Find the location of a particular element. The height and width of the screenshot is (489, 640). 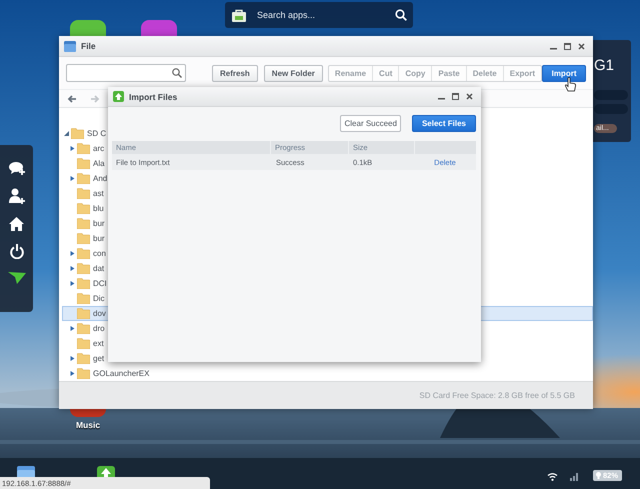

tree-item-label: ast is located at coordinates (98, 193).